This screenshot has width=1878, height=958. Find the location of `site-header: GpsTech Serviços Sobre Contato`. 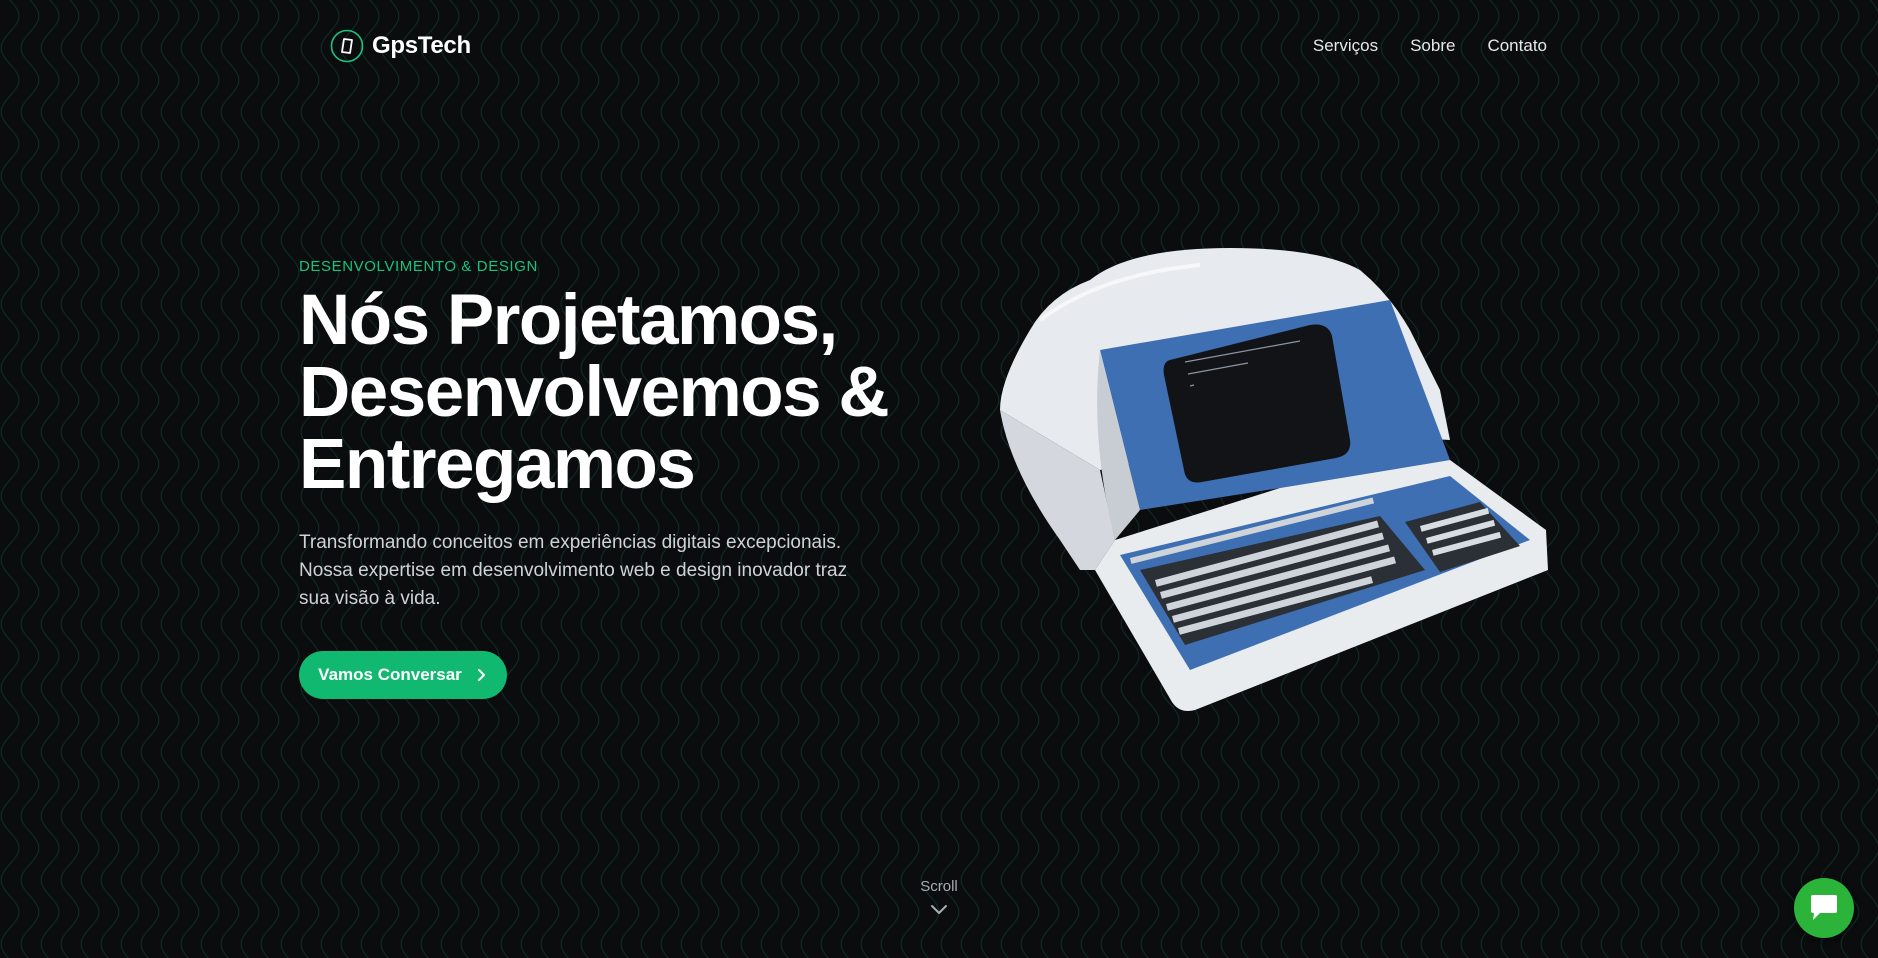

site-header: GpsTech Serviços Sobre Contato is located at coordinates (939, 48).